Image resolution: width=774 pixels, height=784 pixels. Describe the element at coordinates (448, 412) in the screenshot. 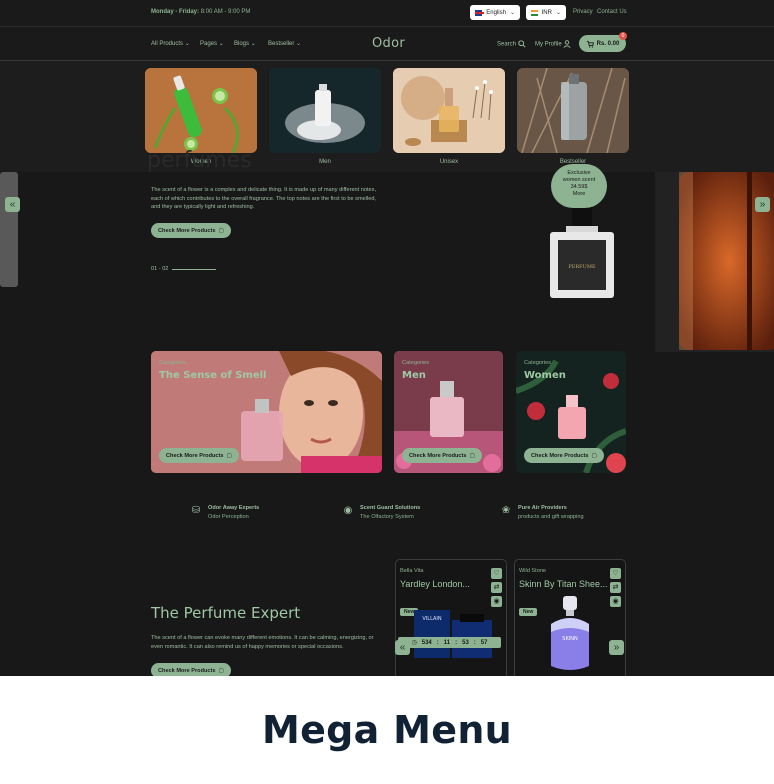

I see `category-card-men: Categories Men Check More Products ▢` at that location.